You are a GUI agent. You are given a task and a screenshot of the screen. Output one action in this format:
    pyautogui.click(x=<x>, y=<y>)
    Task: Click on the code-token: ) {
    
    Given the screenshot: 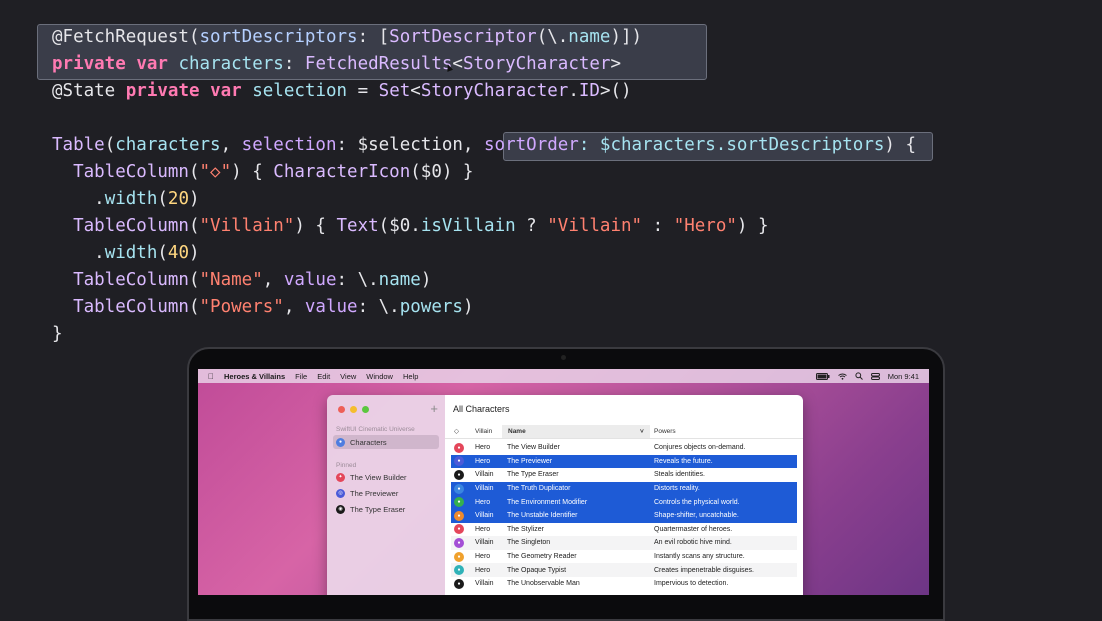 What is the action you would take?
    pyautogui.click(x=900, y=145)
    